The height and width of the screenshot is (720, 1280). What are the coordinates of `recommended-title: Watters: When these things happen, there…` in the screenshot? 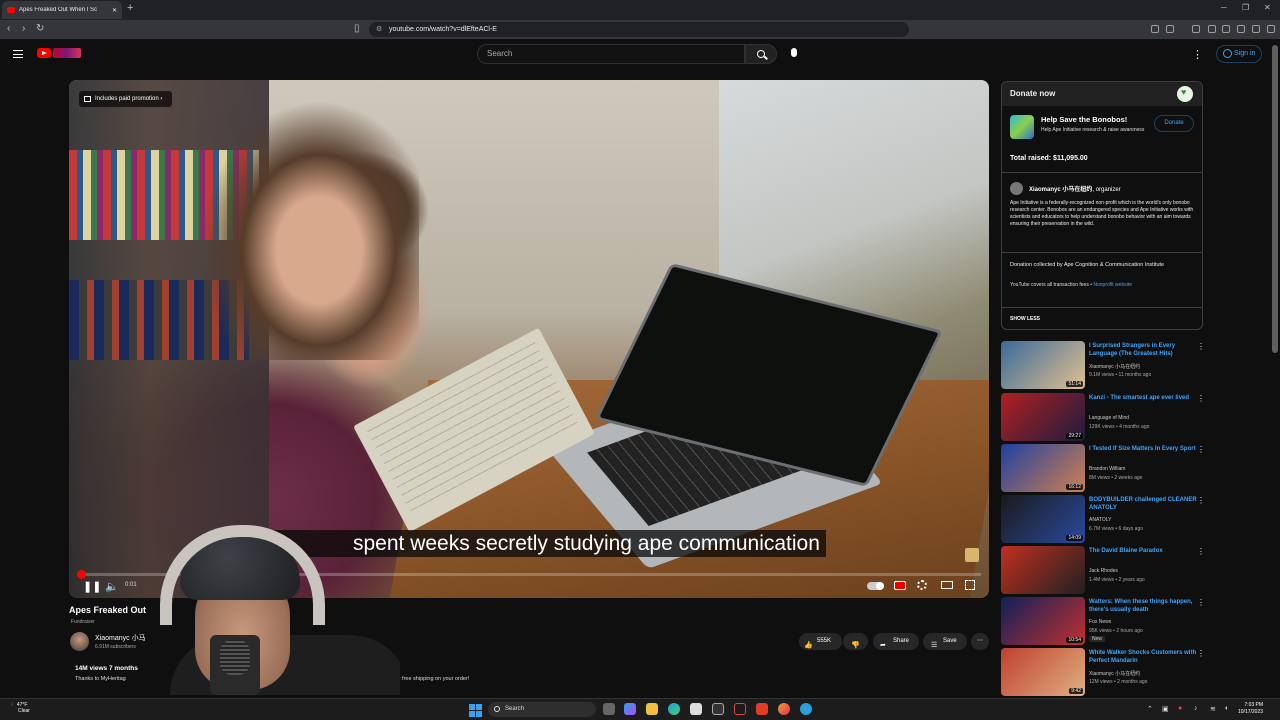 It's located at (1143, 606).